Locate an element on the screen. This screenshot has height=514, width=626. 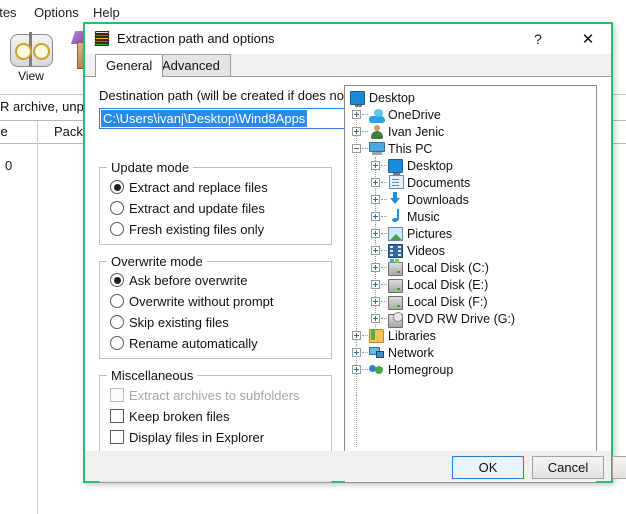
column-header-packed: Pack is located at coordinates (68, 131).